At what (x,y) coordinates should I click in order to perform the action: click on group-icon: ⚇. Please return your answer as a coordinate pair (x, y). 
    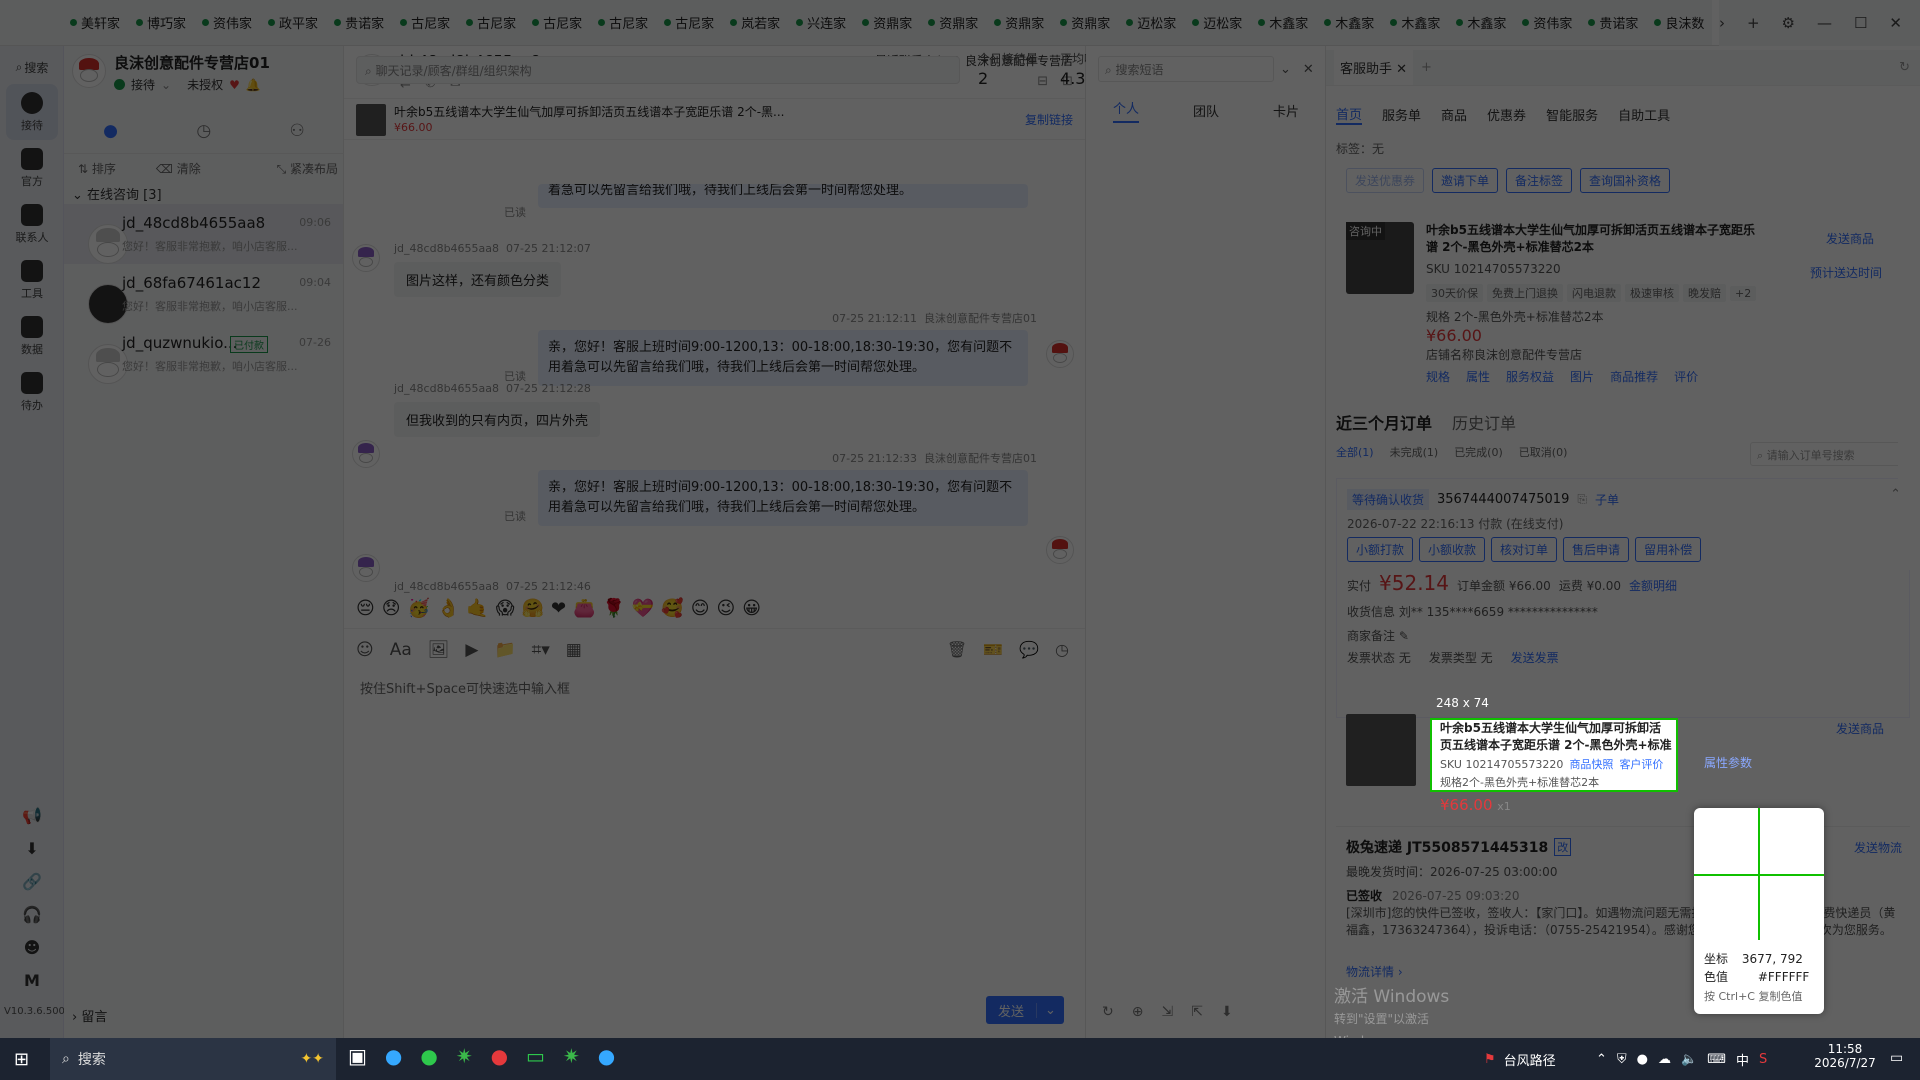
    Looking at the image, I should click on (297, 131).